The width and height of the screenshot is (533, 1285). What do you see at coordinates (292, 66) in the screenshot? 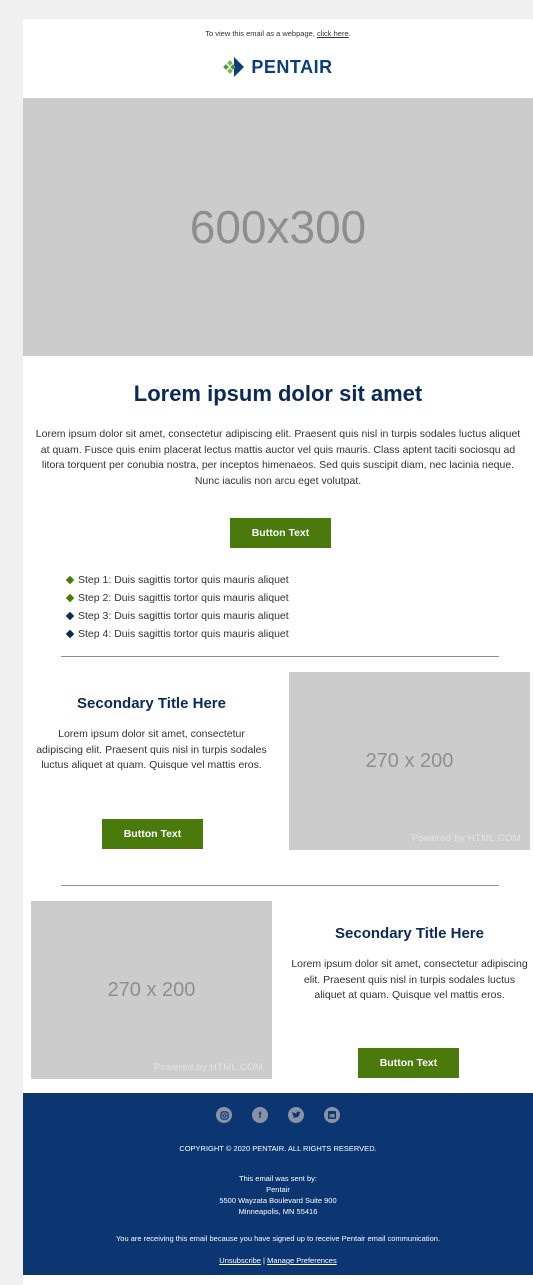
I see `logo-wordmark: PENTAIR` at bounding box center [292, 66].